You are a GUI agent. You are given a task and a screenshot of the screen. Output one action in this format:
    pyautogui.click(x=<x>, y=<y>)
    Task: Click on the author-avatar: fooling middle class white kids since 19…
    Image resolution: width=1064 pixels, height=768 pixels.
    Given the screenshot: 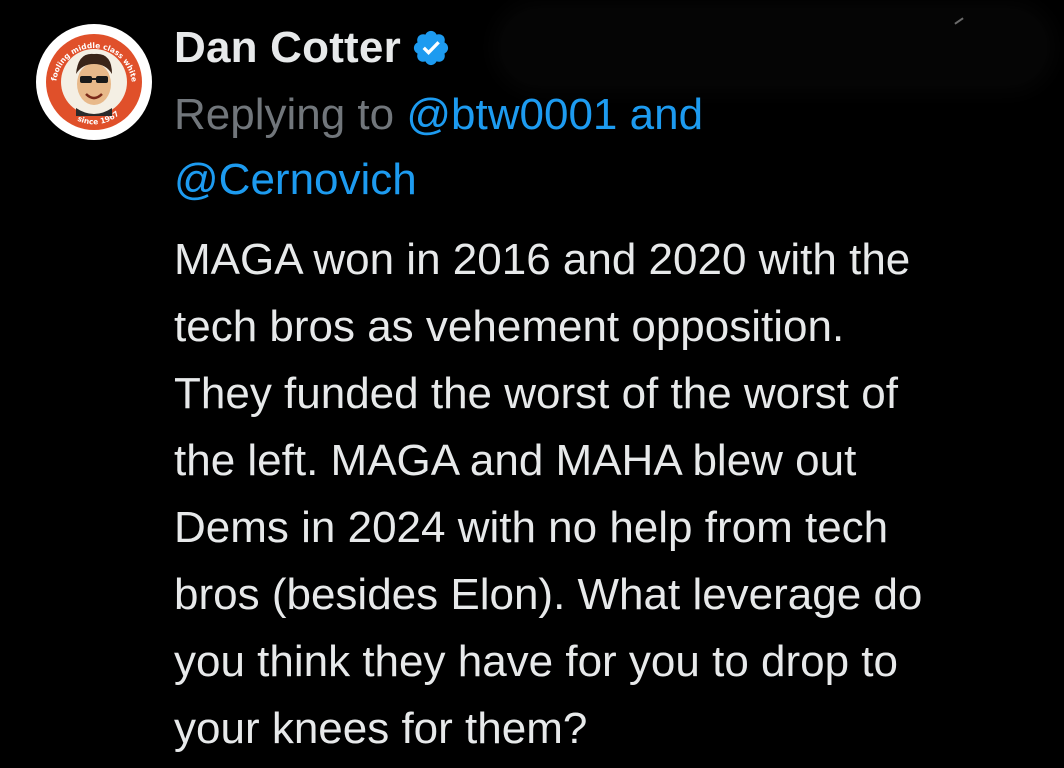 What is the action you would take?
    pyautogui.click(x=94, y=82)
    